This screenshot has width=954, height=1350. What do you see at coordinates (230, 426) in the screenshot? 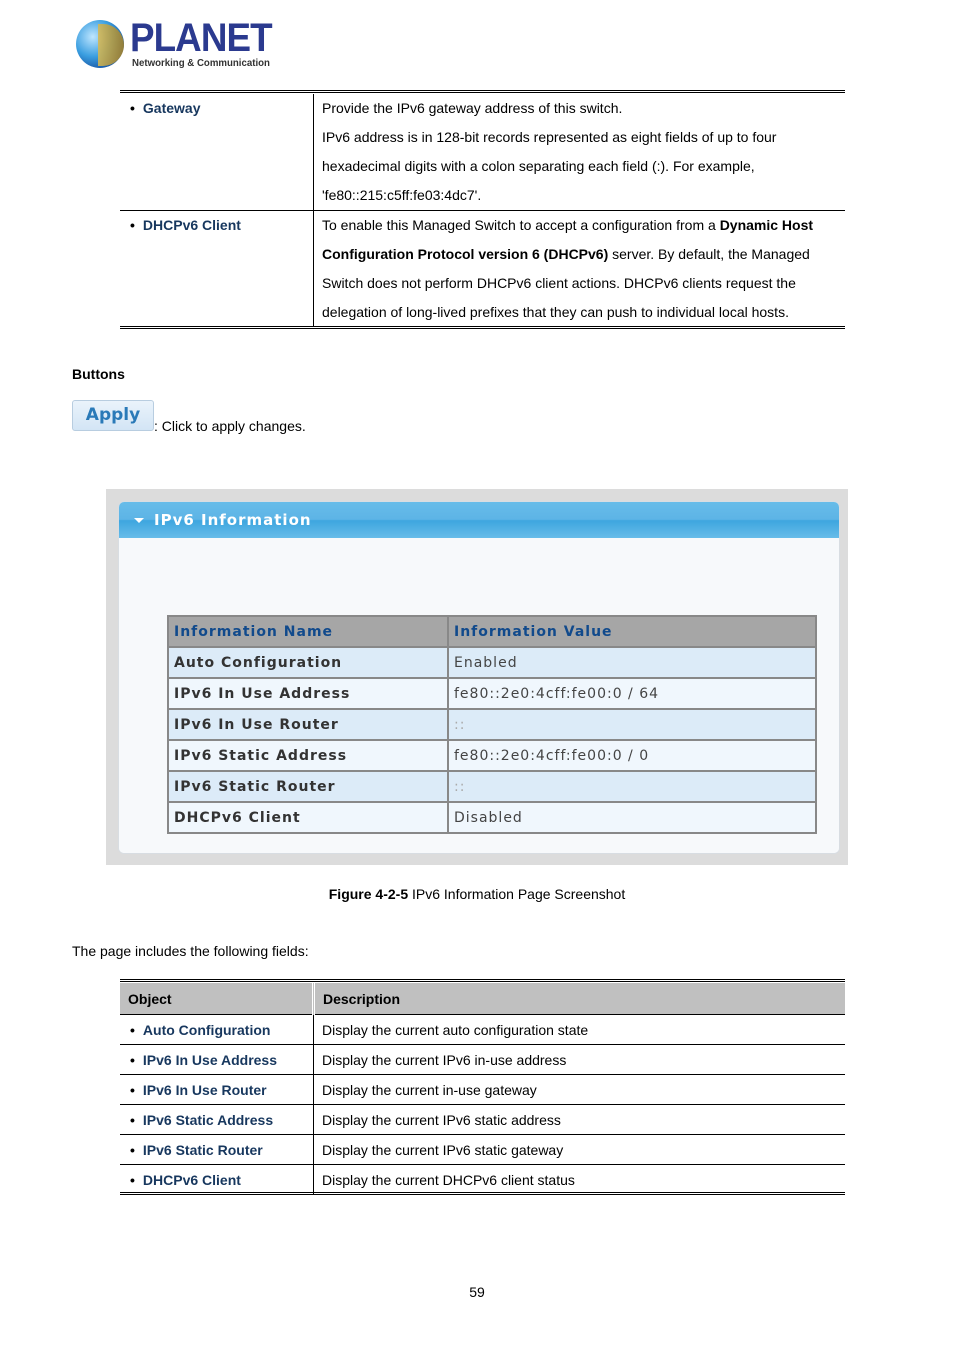
I see `apply-description: : Click to apply changes.` at bounding box center [230, 426].